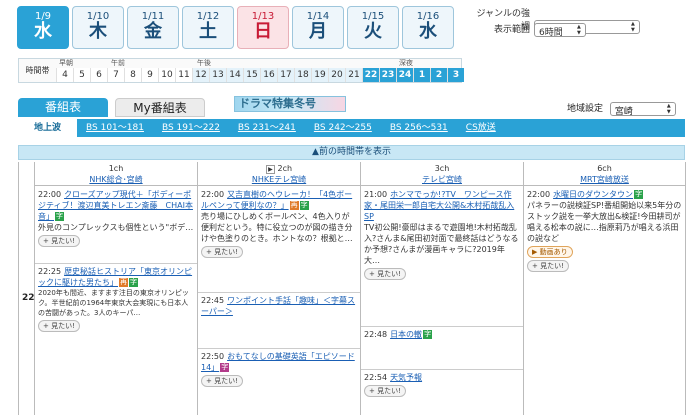  Describe the element at coordinates (319, 75) in the screenshot. I see `hour-cell: 19` at that location.